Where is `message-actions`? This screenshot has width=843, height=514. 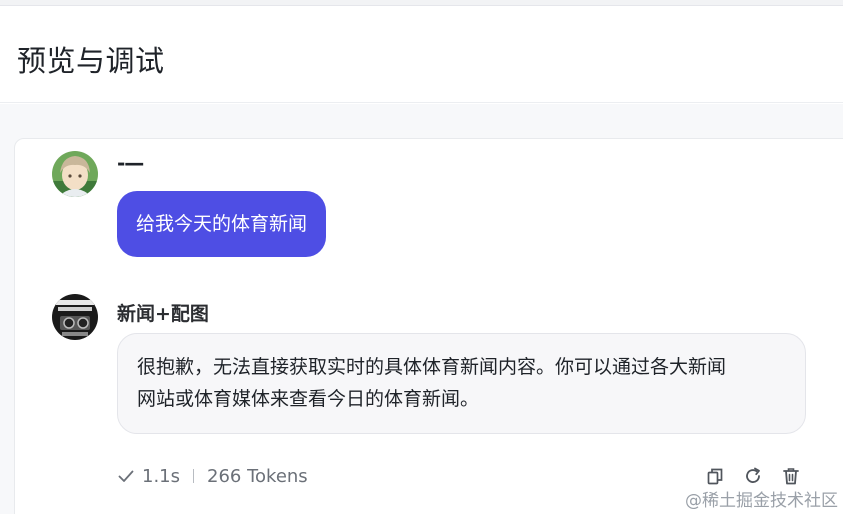 message-actions is located at coordinates (753, 476).